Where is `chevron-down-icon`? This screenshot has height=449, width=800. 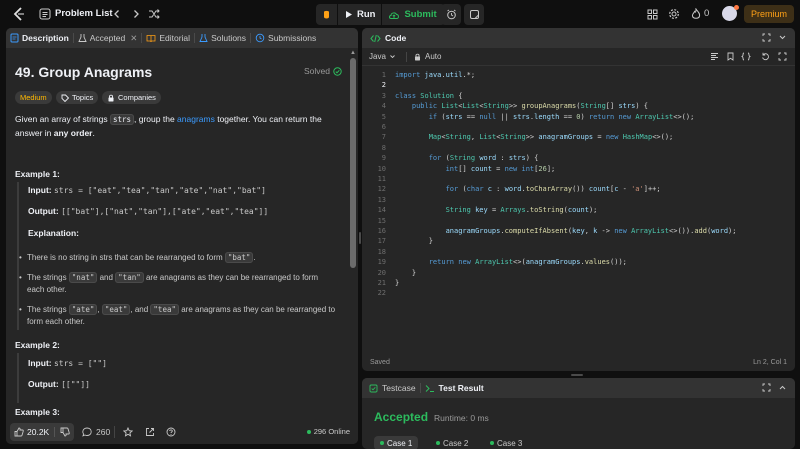 chevron-down-icon is located at coordinates (392, 57).